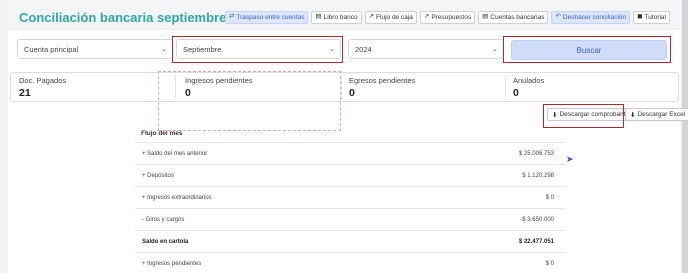  I want to click on flow-row: + Ingresos extraordinarios $ 0, so click(350, 197).